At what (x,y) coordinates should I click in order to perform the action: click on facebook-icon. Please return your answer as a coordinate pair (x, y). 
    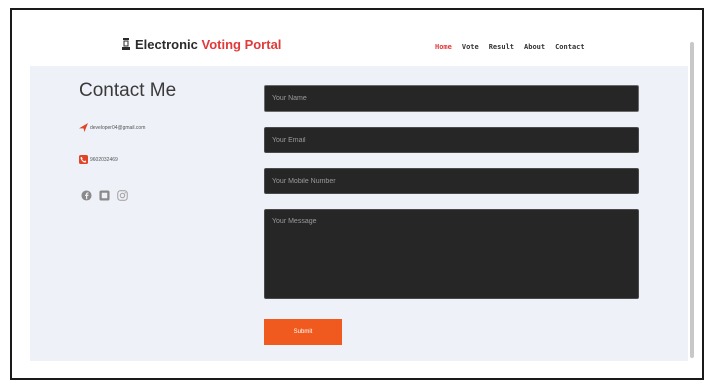
    Looking at the image, I should click on (86, 195).